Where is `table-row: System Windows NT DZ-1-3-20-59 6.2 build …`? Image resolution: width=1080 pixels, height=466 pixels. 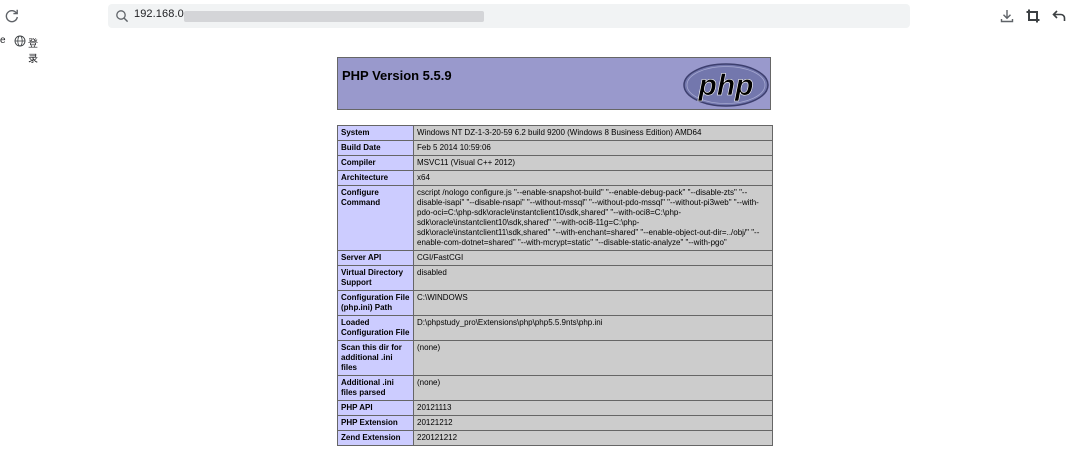
table-row: System Windows NT DZ-1-3-20-59 6.2 build … is located at coordinates (555, 133).